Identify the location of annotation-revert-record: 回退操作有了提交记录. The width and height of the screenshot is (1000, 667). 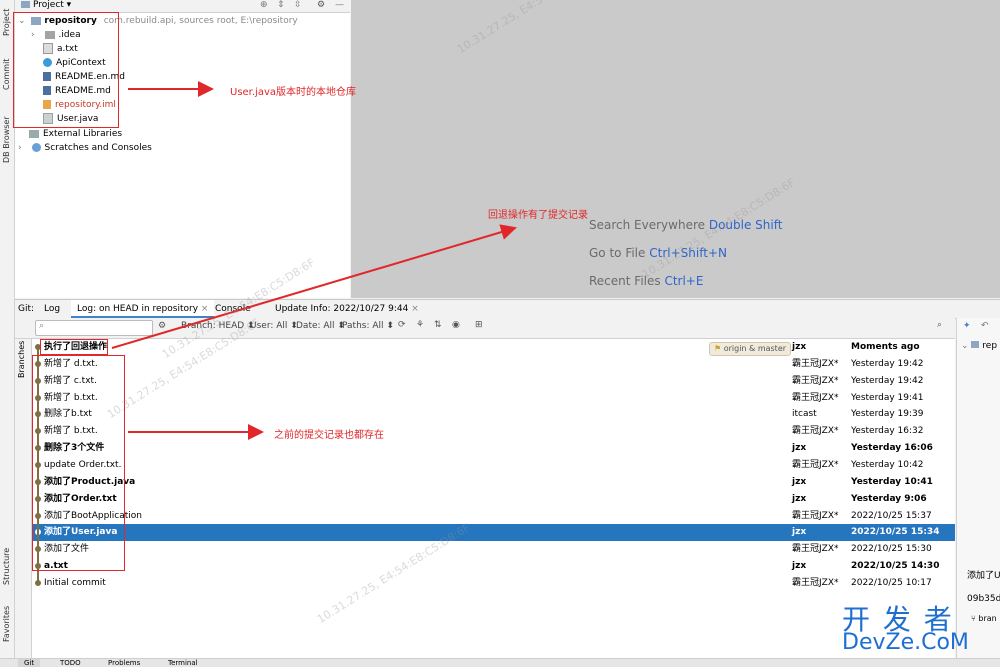
(538, 215).